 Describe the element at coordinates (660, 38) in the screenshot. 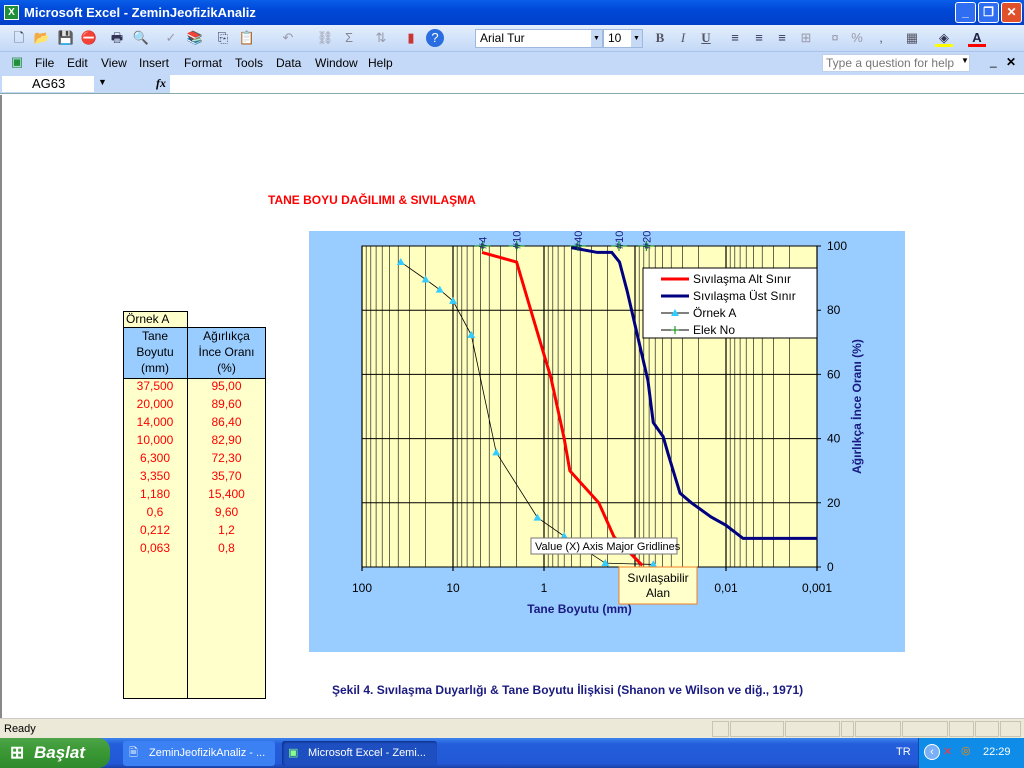

I see `bold-button: B` at that location.